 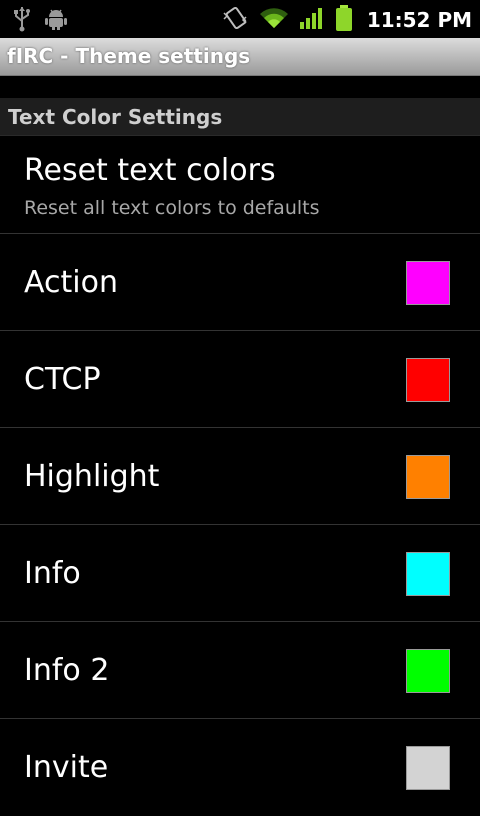 What do you see at coordinates (62, 379) in the screenshot?
I see `color-label: CTCP` at bounding box center [62, 379].